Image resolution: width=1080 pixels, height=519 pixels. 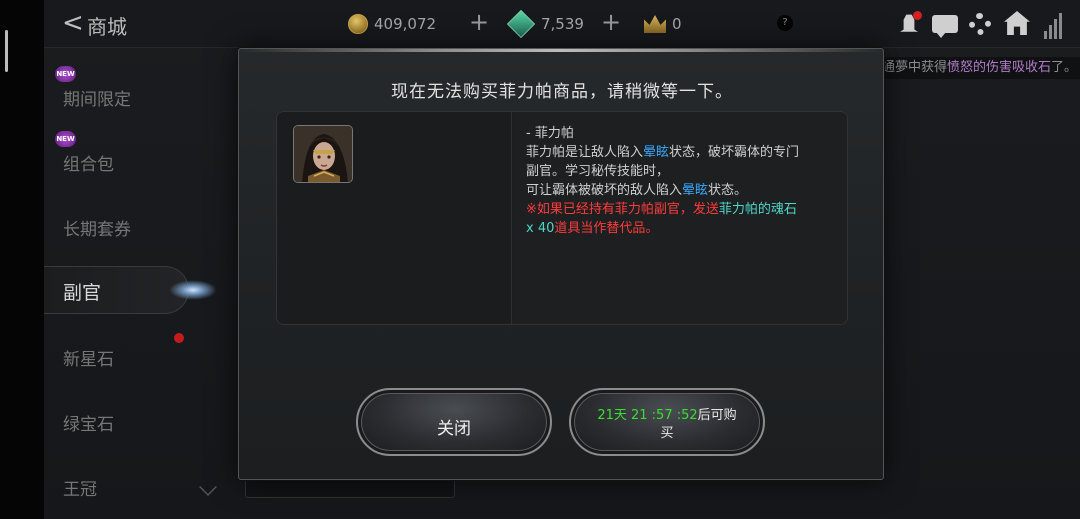 I want to click on soul-stone-item: 菲力帕的魂石, so click(x=757, y=209).